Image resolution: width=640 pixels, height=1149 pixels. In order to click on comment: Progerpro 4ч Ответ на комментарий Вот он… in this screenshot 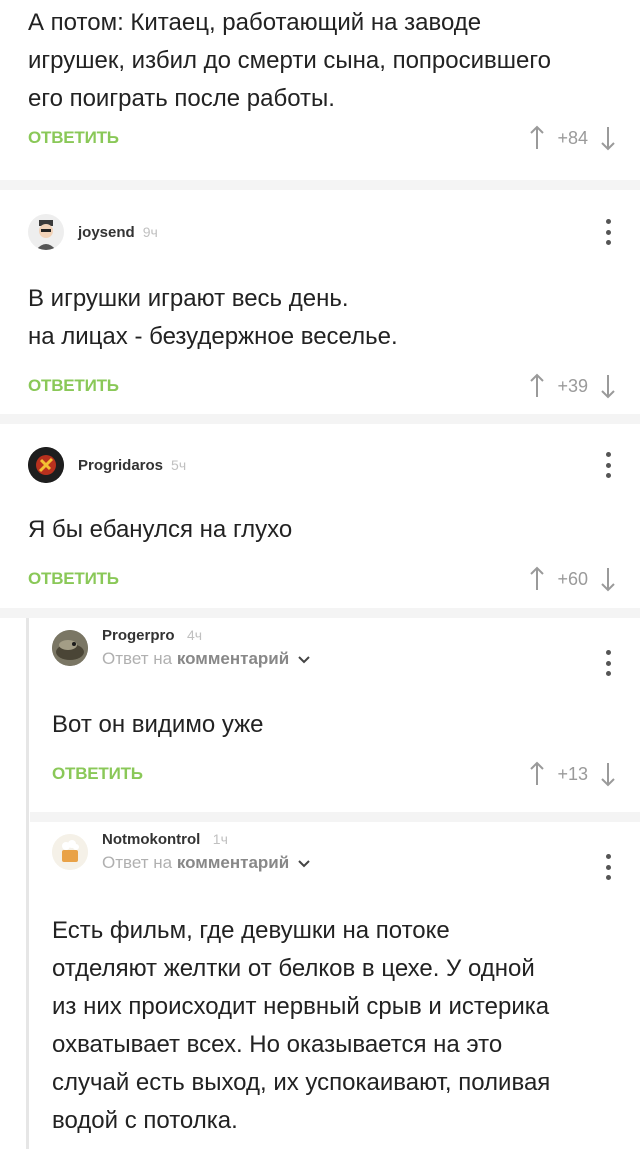, I will do `click(346, 708)`.